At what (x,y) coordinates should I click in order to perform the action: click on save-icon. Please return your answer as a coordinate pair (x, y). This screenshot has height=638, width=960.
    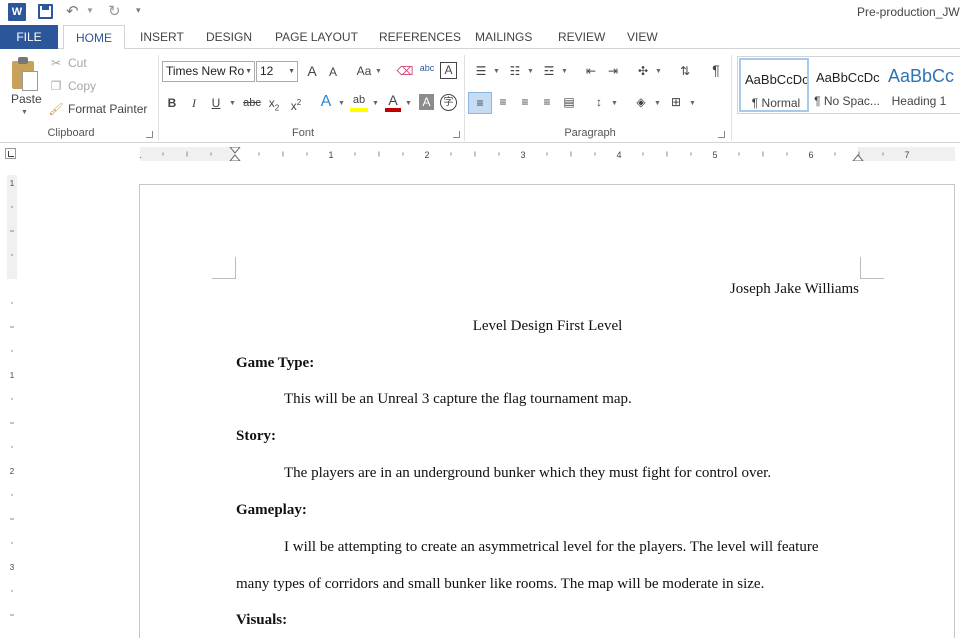
    Looking at the image, I should click on (45, 11).